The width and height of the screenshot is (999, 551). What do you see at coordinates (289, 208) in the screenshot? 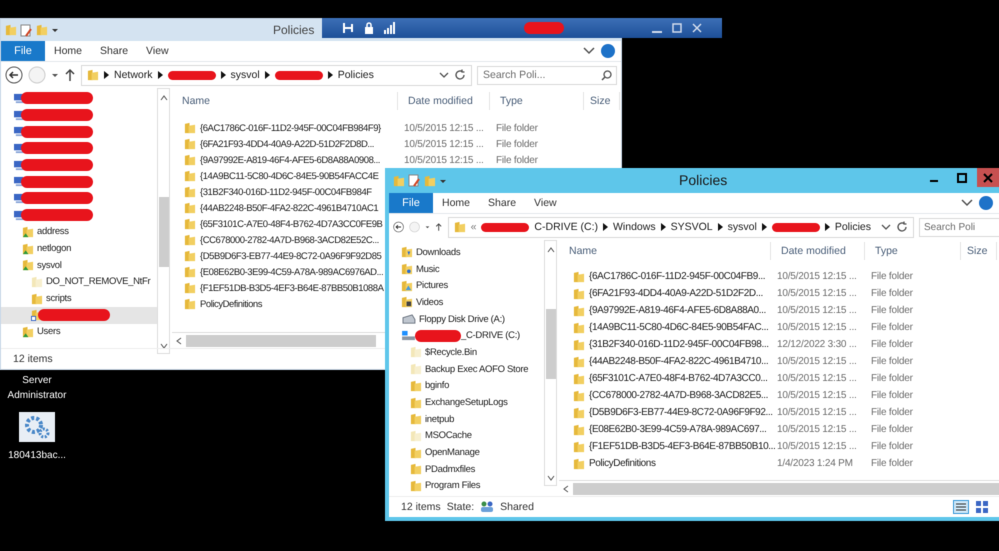
I see `file-name: {44AB2248-B50F-4FA2-822C-4961B4710AC1` at bounding box center [289, 208].